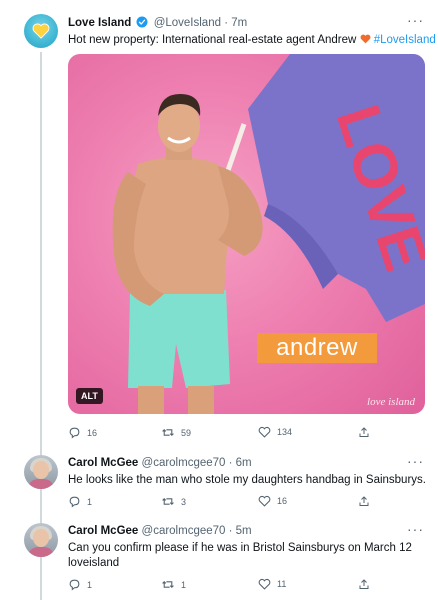 This screenshot has height=600, width=438. I want to click on retweet-button: 3, so click(173, 501).